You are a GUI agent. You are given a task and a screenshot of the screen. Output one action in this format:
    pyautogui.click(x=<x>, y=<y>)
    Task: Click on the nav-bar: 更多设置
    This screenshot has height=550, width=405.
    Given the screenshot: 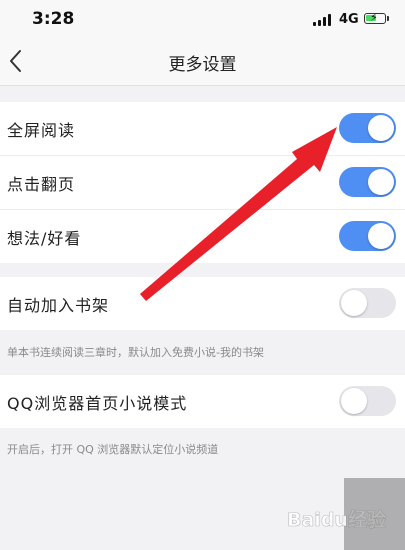 What is the action you would take?
    pyautogui.click(x=202, y=62)
    